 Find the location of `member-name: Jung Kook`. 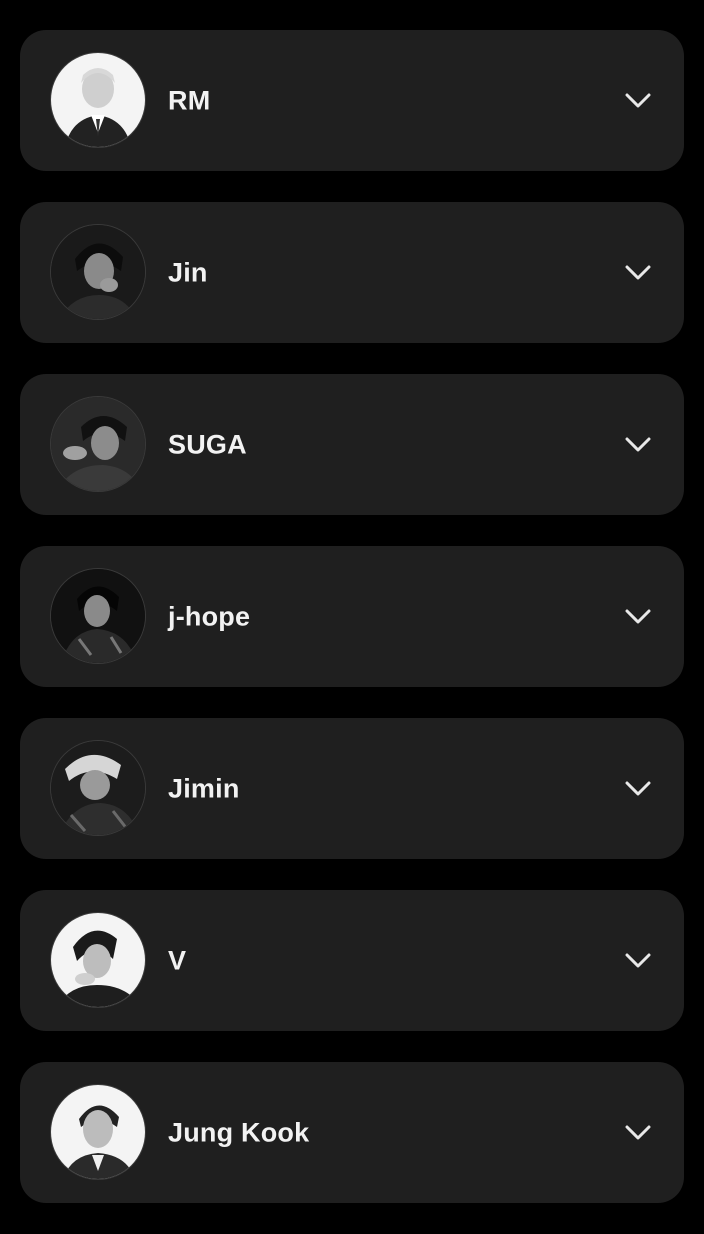

member-name: Jung Kook is located at coordinates (239, 1132).